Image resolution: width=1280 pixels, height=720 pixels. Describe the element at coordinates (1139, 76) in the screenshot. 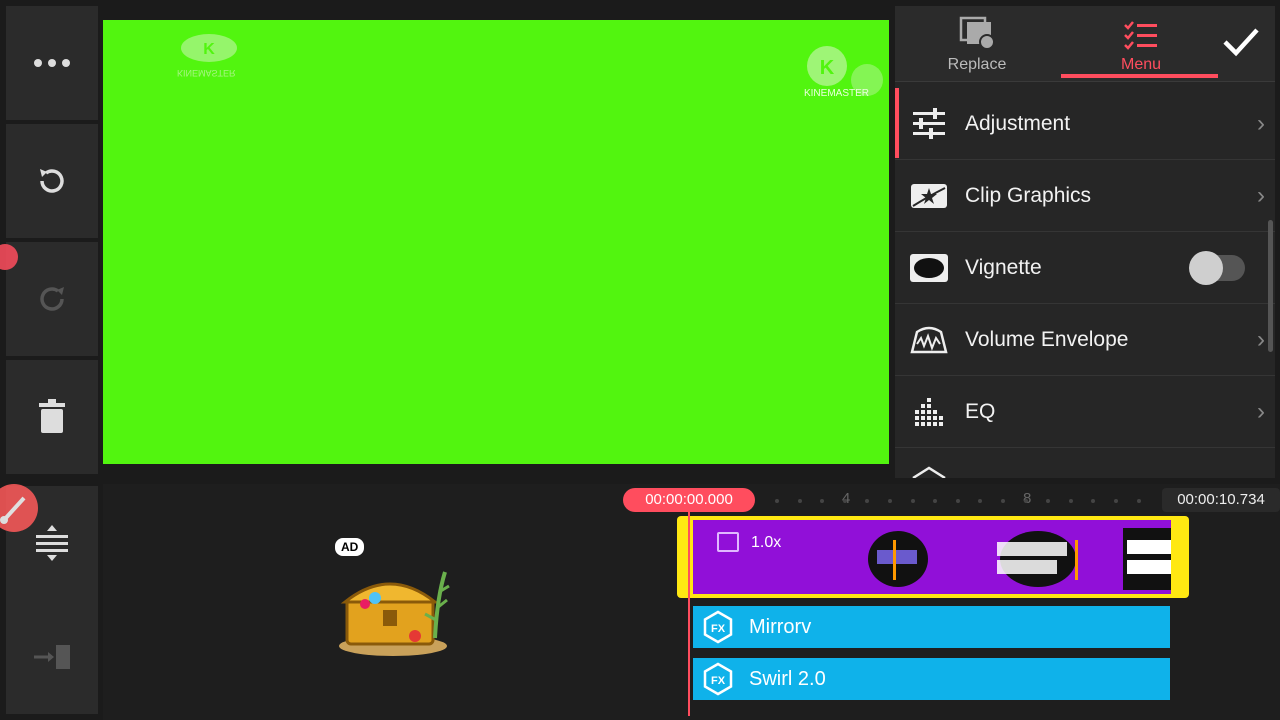

I see `active-tab-indicator` at that location.